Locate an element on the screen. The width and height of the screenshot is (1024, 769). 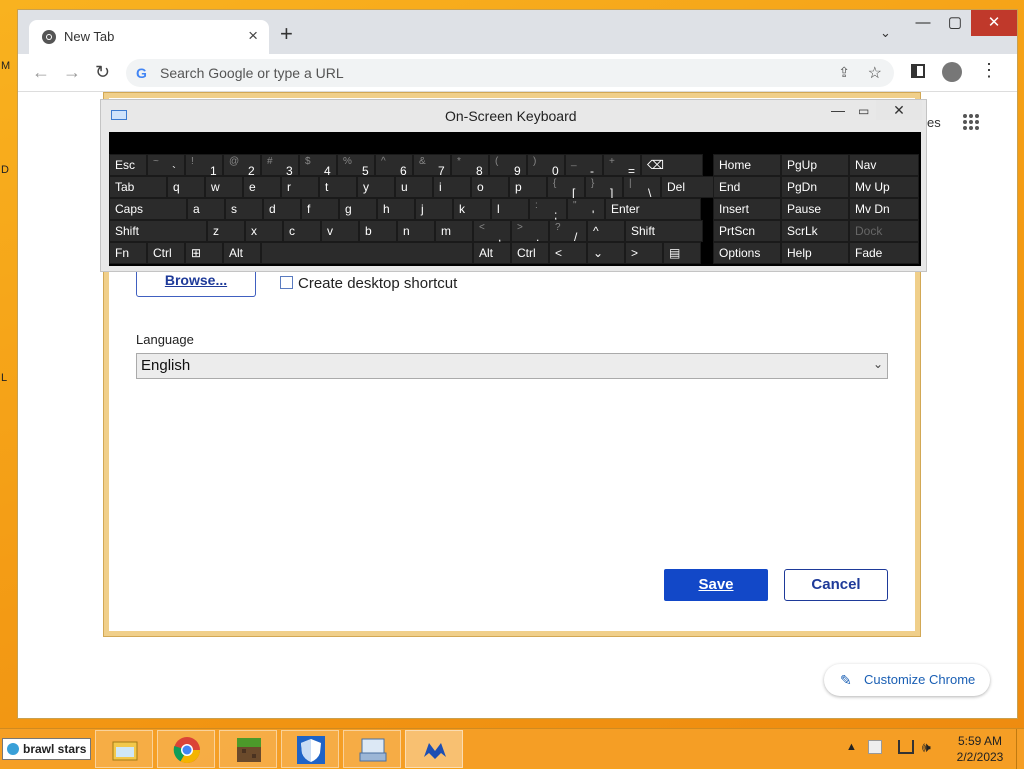
osk-key-t: t is located at coordinates (338, 187).